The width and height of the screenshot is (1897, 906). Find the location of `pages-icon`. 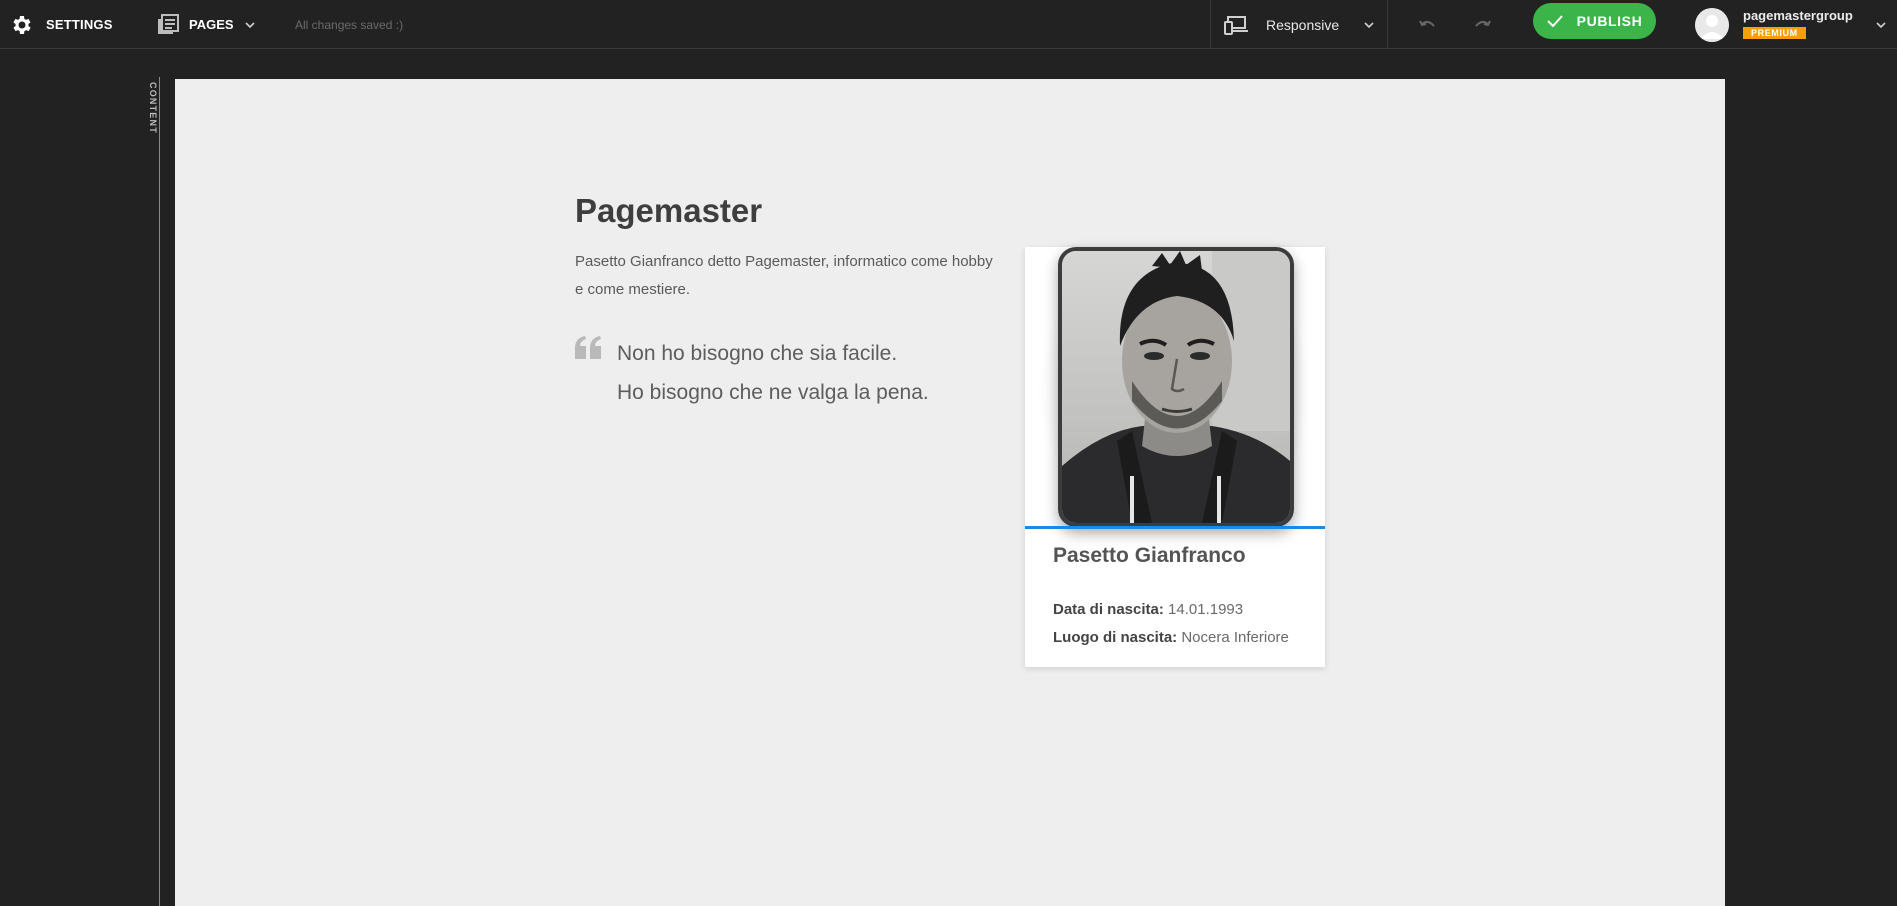

pages-icon is located at coordinates (168, 24).